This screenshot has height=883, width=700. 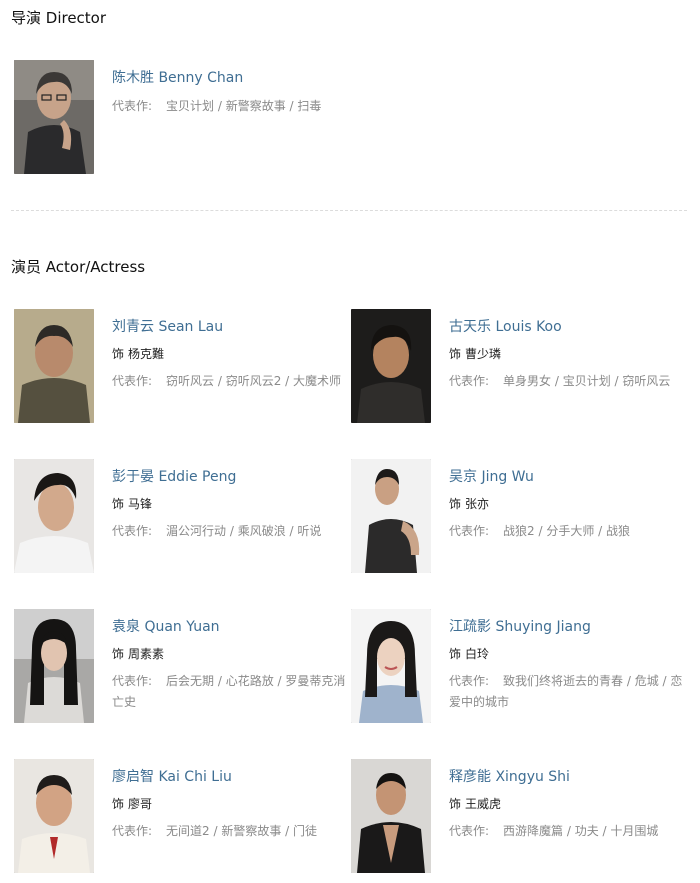 I want to click on actor-works: 代表作: 西游降魔篇 / 功夫 / 十月围城, so click(x=569, y=831).